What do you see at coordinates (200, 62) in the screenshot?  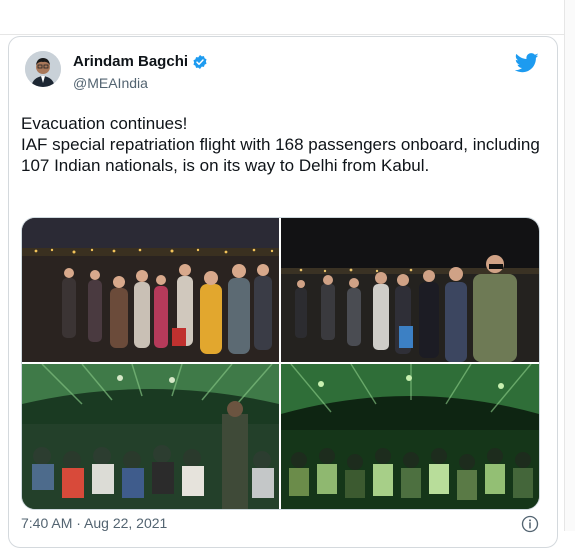 I see `verified-badge-icon` at bounding box center [200, 62].